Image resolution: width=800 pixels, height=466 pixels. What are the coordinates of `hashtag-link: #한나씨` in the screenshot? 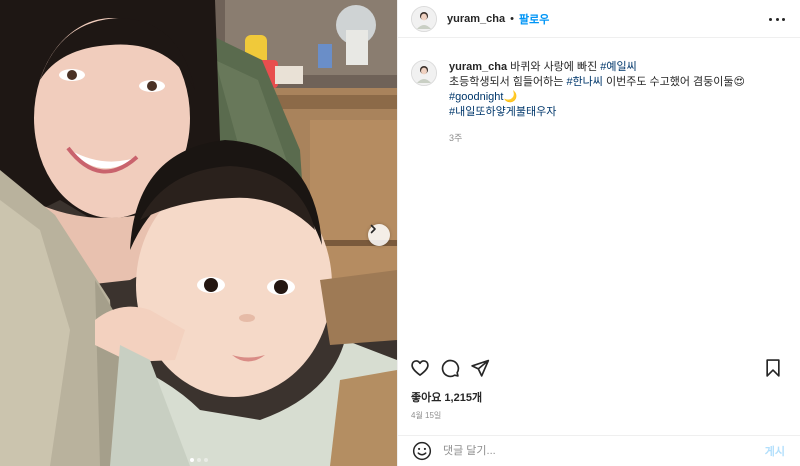 It's located at (584, 82).